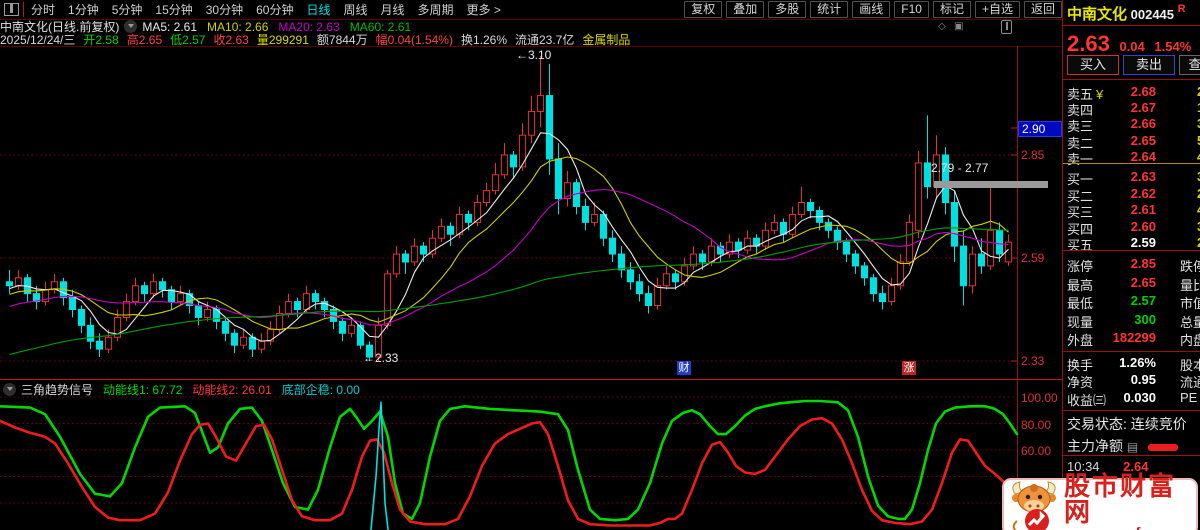  I want to click on price-row: 2.63 0.04 1.54%, so click(1133, 44).